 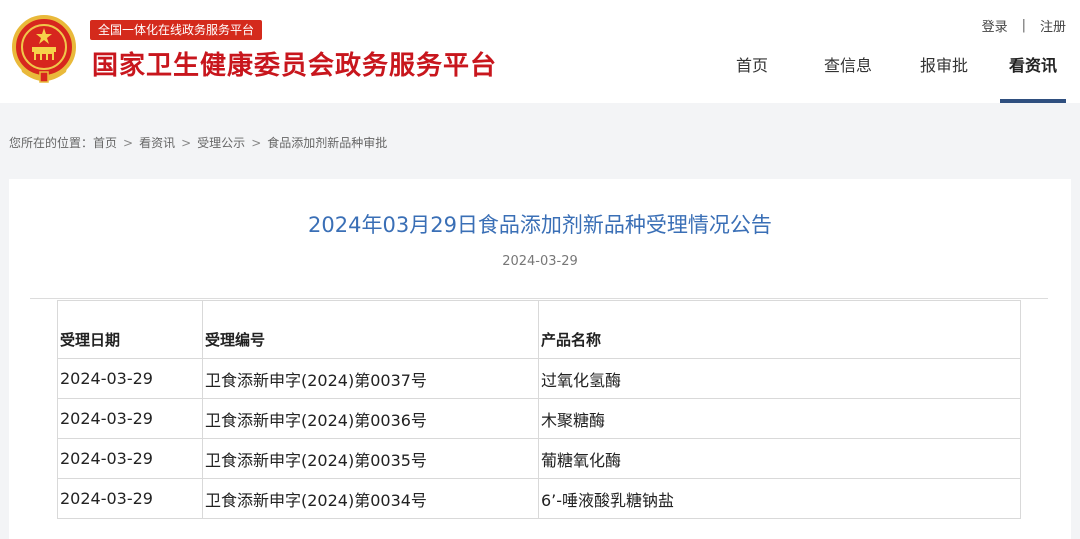 I want to click on cell-number: 卫食添新申字(2024)第0035号, so click(x=370, y=458).